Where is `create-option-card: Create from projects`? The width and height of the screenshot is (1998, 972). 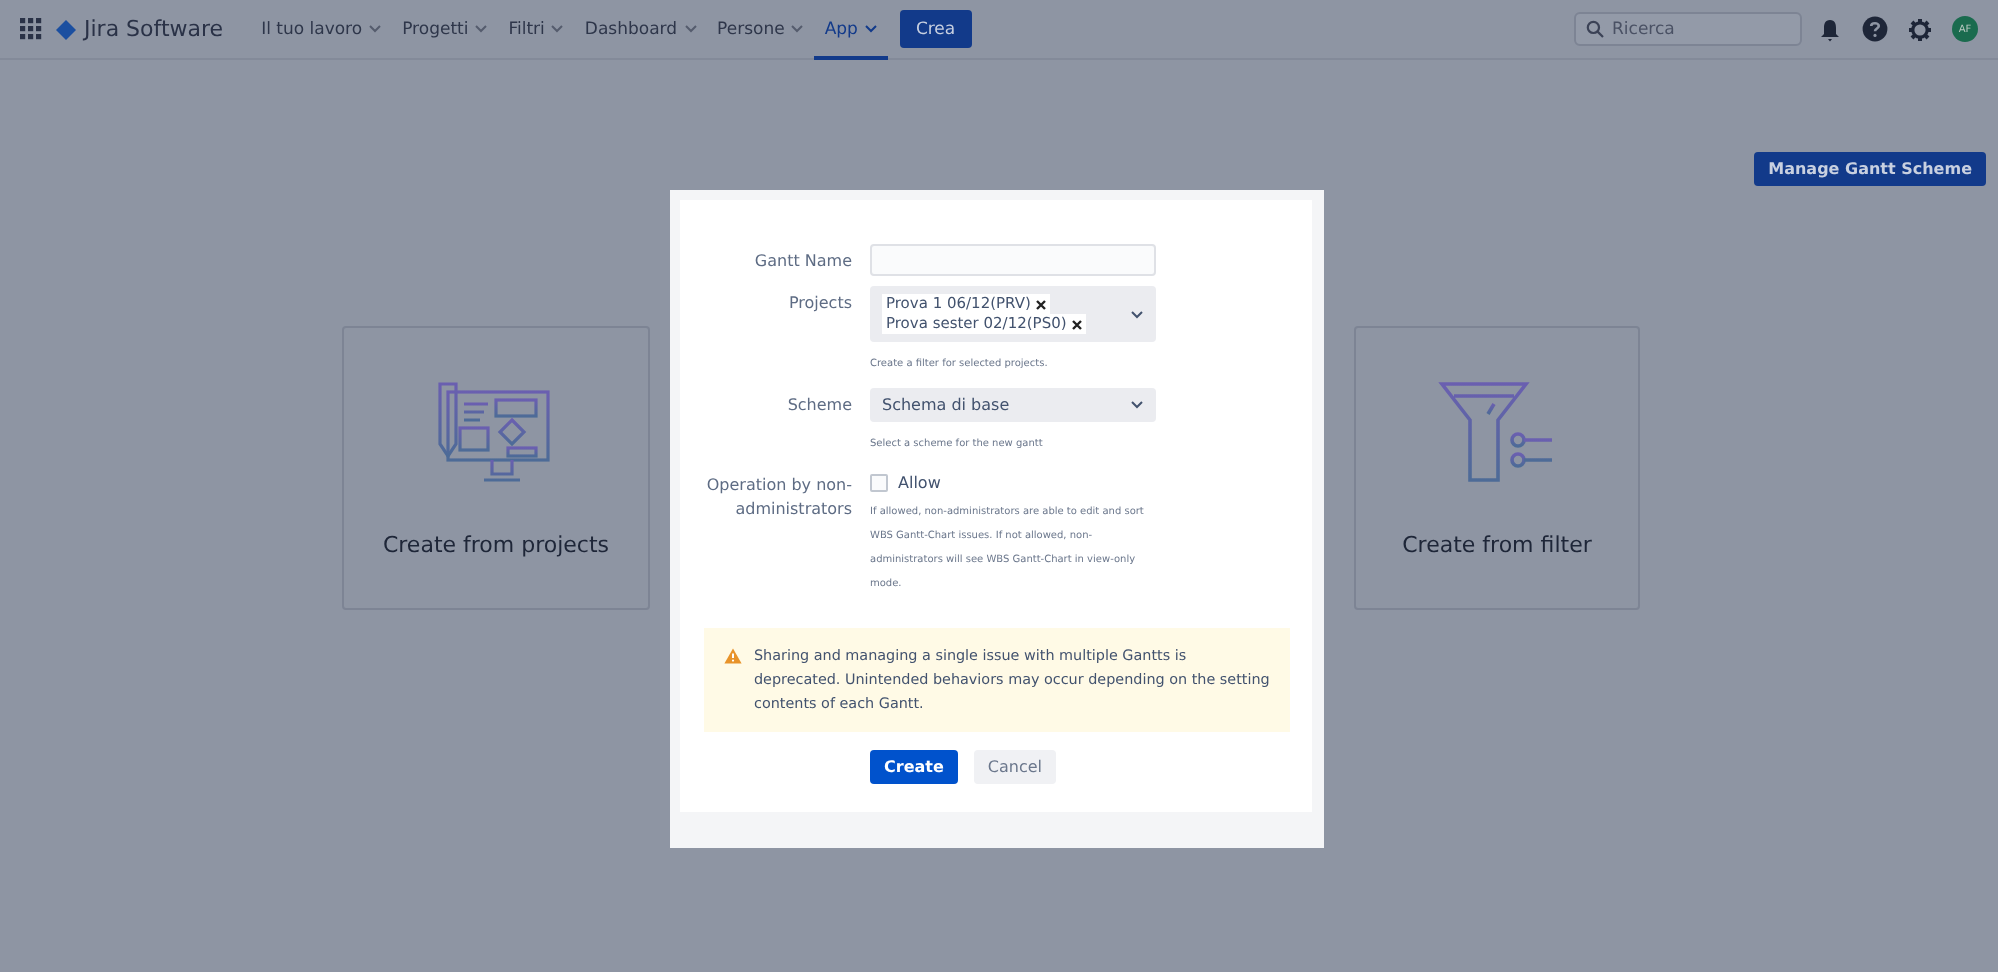
create-option-card: Create from projects is located at coordinates (496, 468).